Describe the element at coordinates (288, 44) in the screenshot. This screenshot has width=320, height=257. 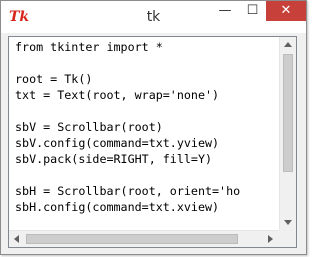
I see `scroll-up-arrow-icon` at that location.